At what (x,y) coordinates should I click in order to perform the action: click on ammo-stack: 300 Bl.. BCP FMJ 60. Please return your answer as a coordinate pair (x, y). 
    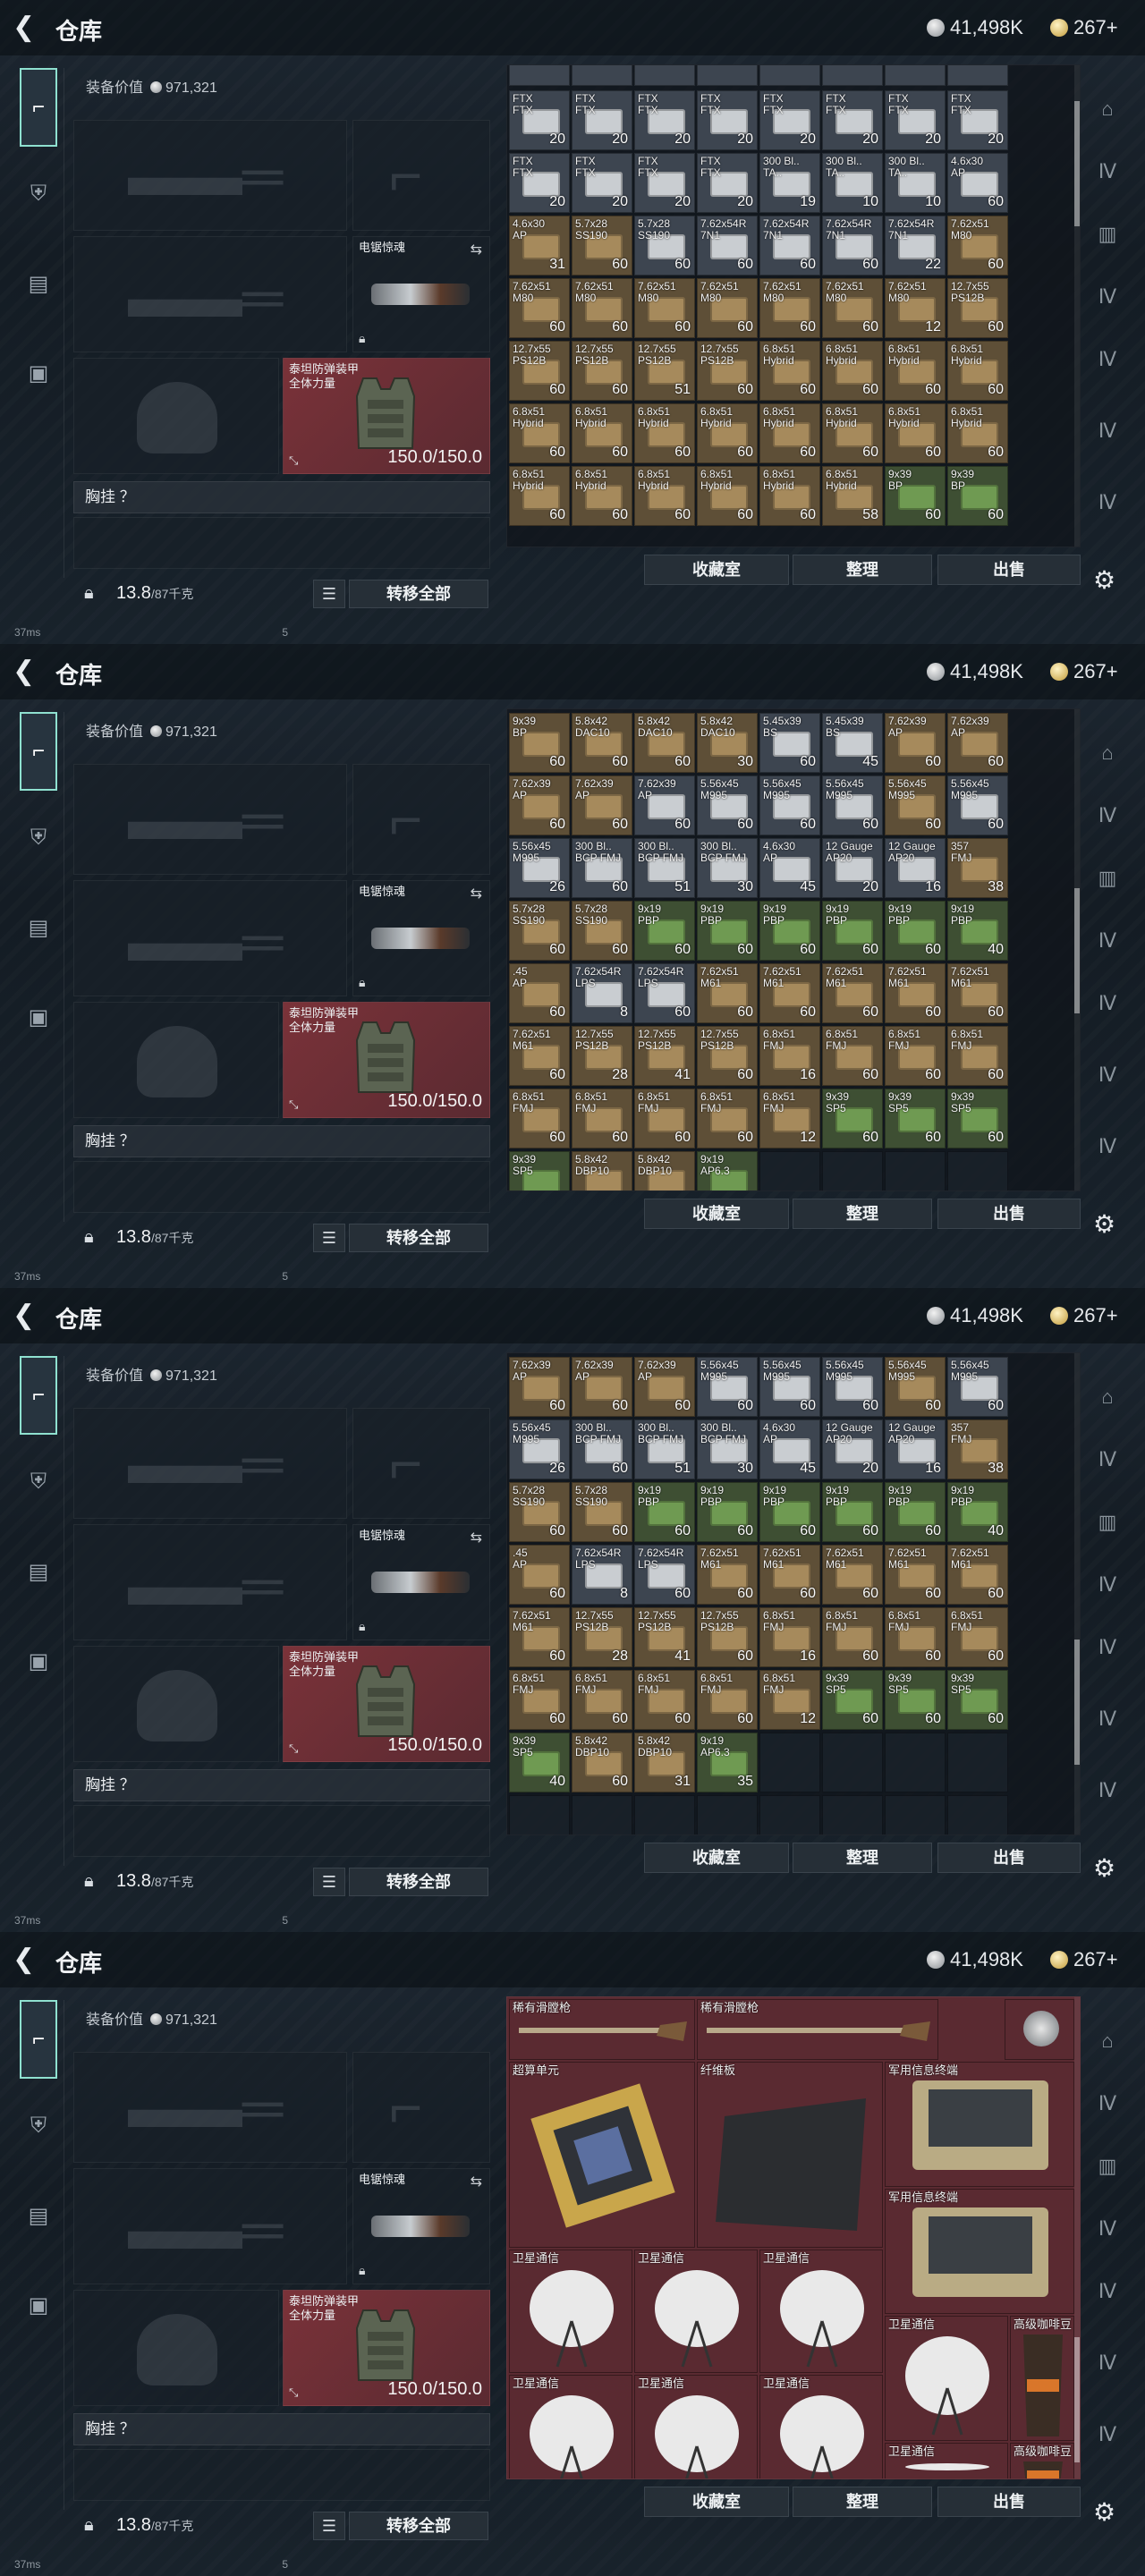
    Looking at the image, I should click on (602, 1449).